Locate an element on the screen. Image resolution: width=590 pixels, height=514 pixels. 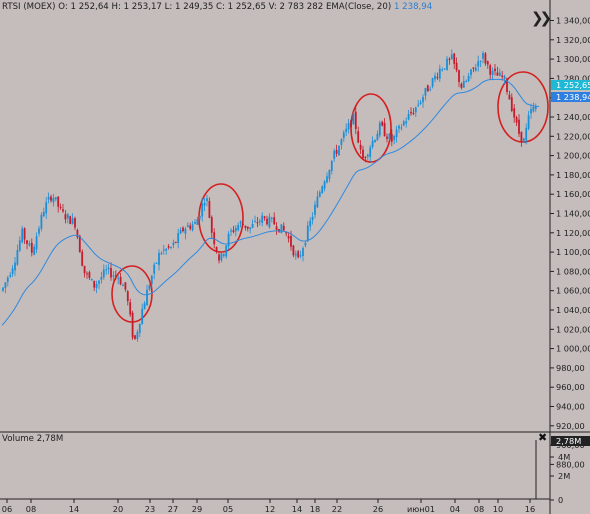
time-axis: 06 08 14 20 23 27 29 05 12 14 18 22 26 июн01 04 08 10 16 is located at coordinates (268, 506).